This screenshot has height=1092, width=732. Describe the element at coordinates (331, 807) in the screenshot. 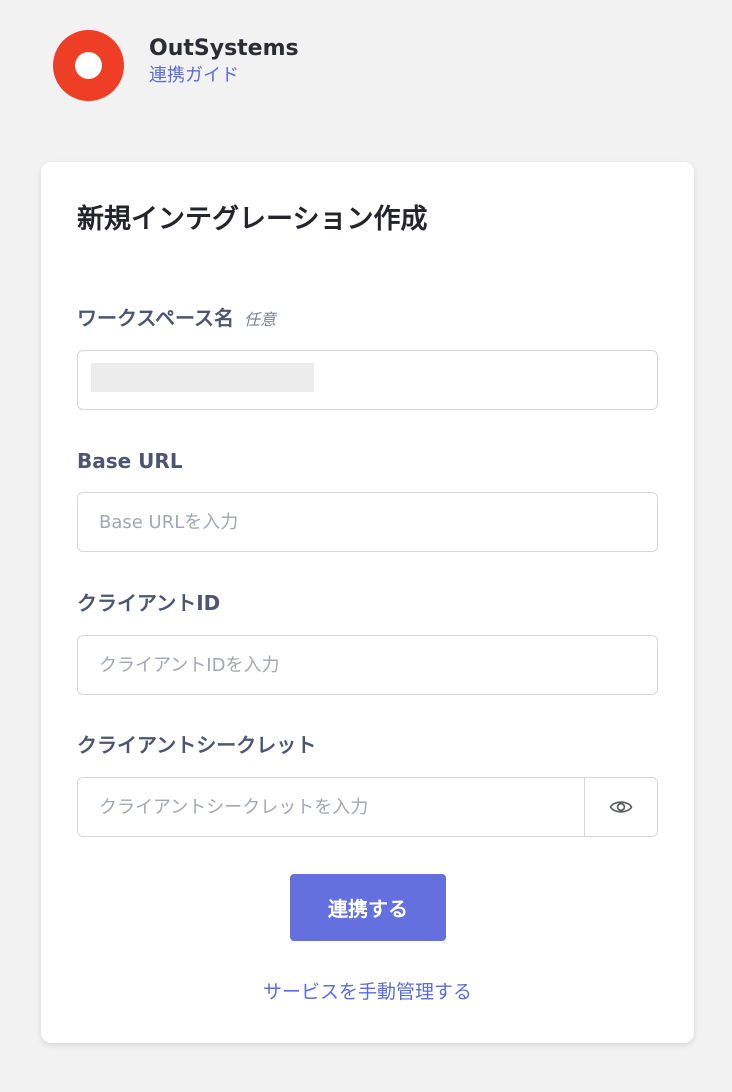

I see `client-secret-input` at that location.